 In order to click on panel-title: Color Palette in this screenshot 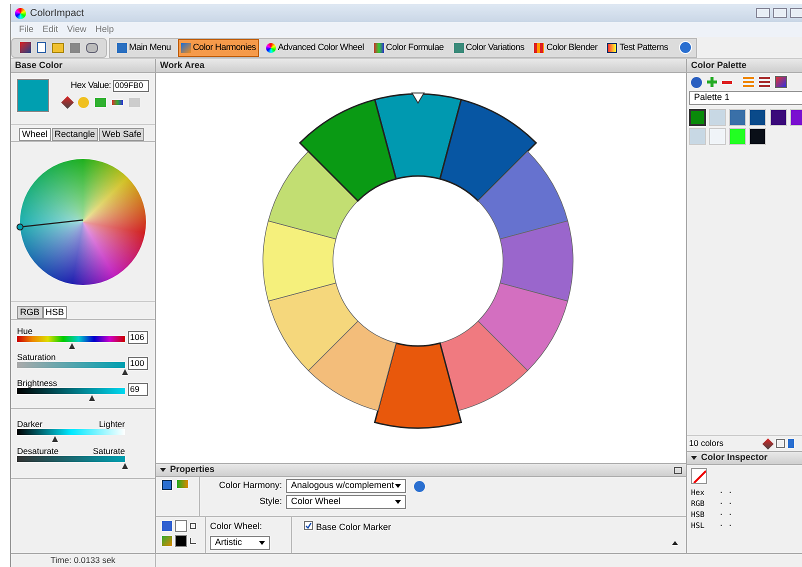, I will do `click(719, 65)`.